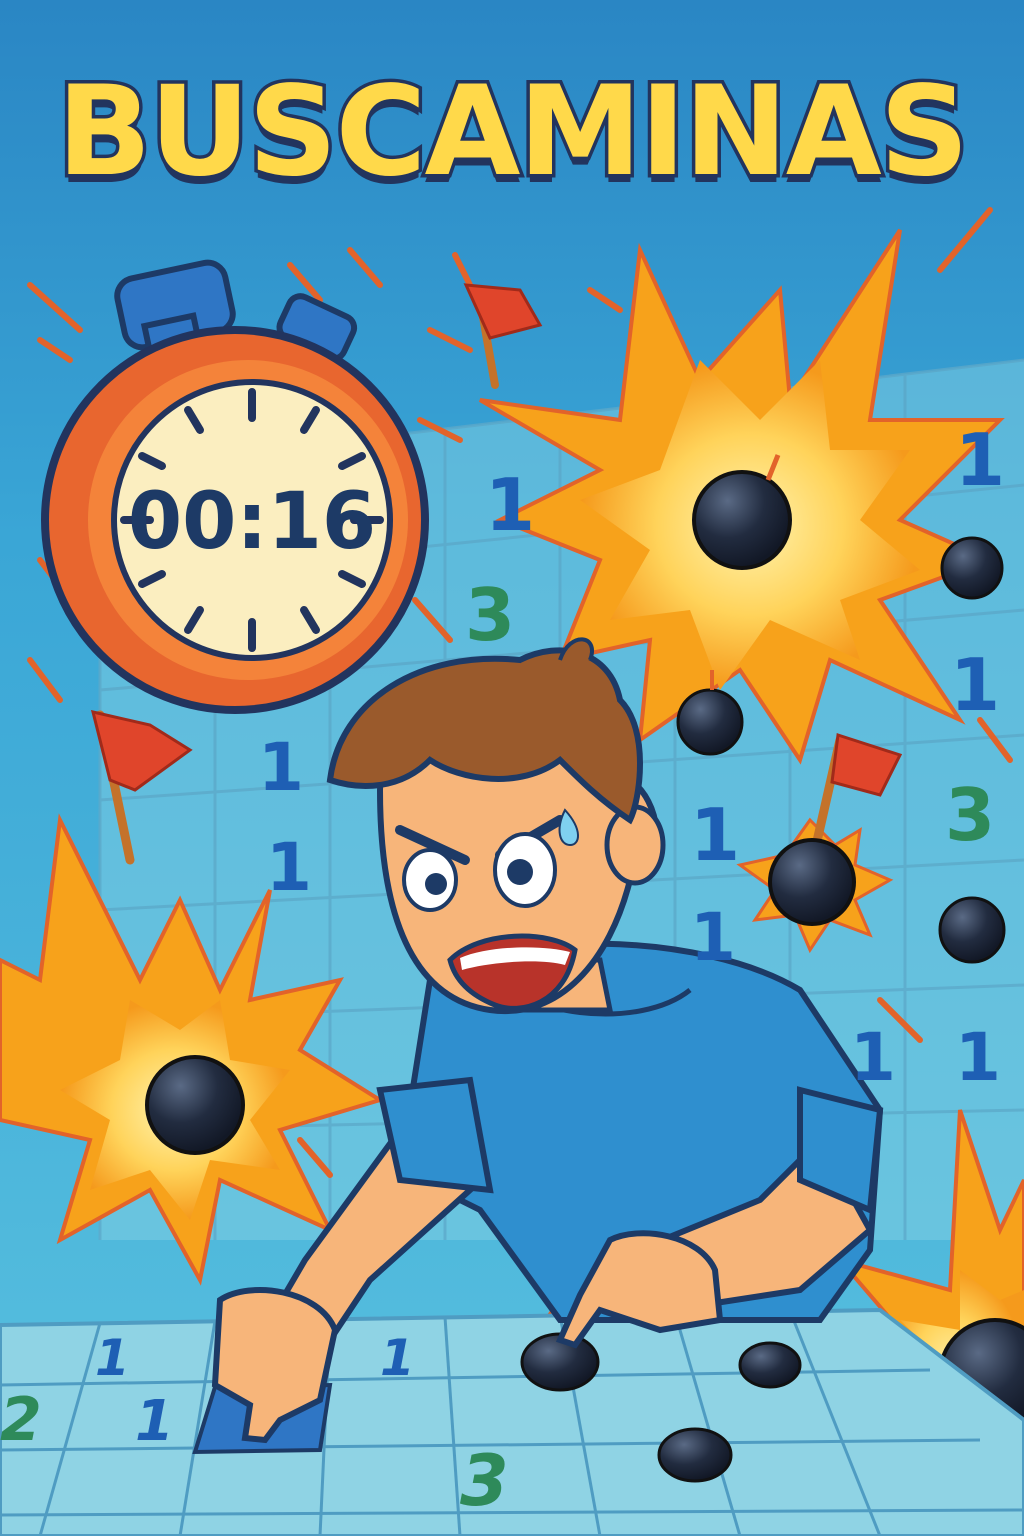 This screenshot has height=1536, width=1024. I want to click on minesweeper-board, so click(512, 1421).